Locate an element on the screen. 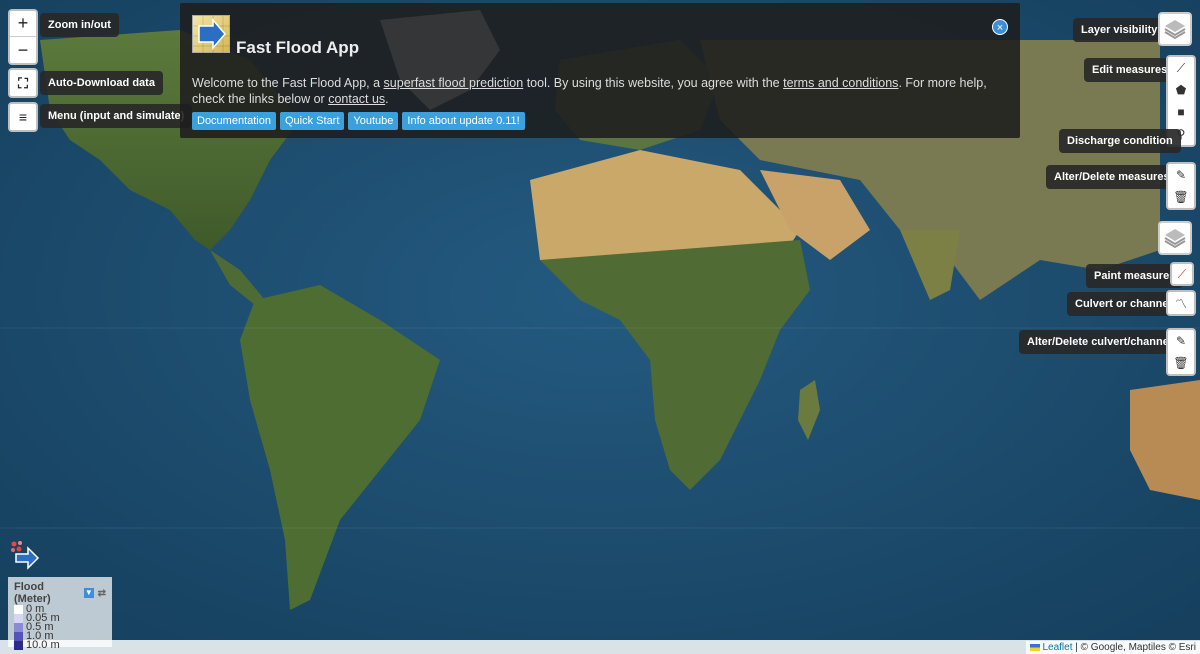 The image size is (1200, 654). delete-culvert-button: 🗑 is located at coordinates (1181, 363).